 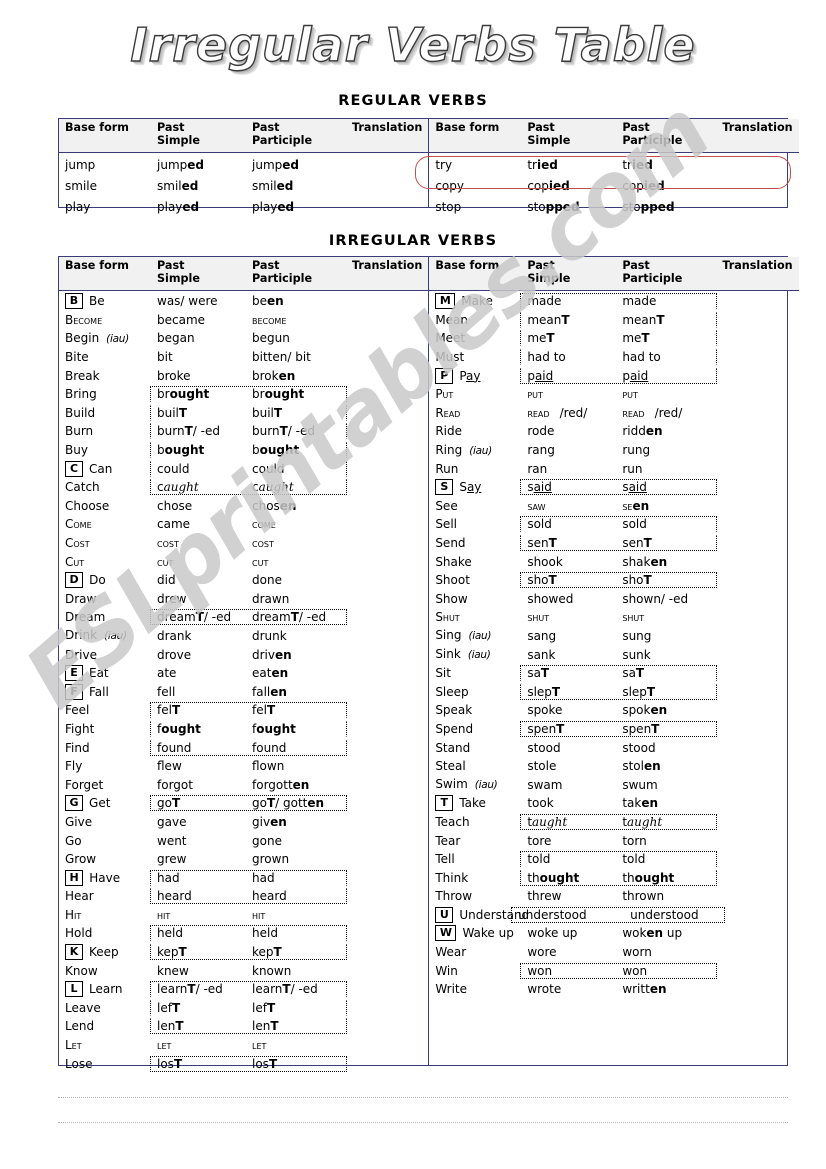 I want to click on cell-forms-group: ate eaten, so click(x=248, y=673).